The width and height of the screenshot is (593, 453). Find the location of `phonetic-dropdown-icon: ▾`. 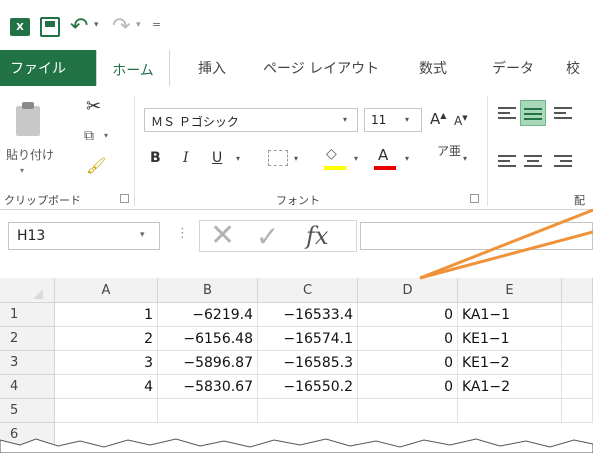

phonetic-dropdown-icon: ▾ is located at coordinates (465, 158).